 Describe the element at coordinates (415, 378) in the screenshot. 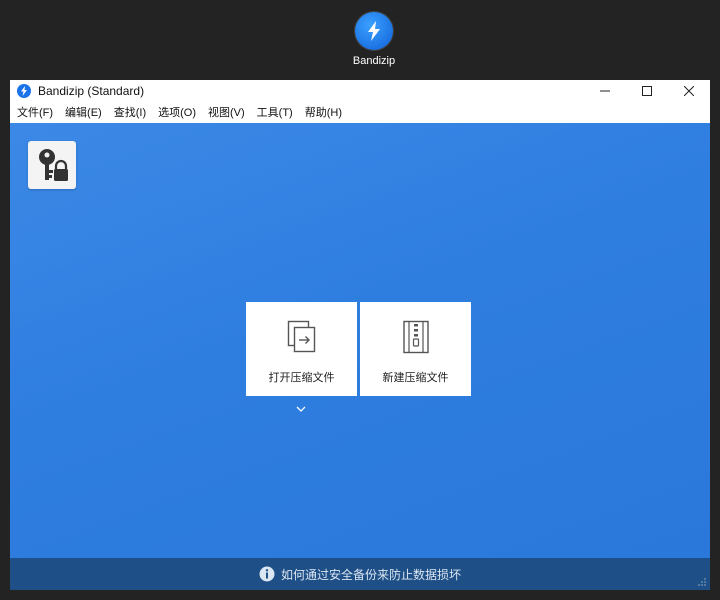

I see `new-archive-label: 新建压缩文件` at that location.